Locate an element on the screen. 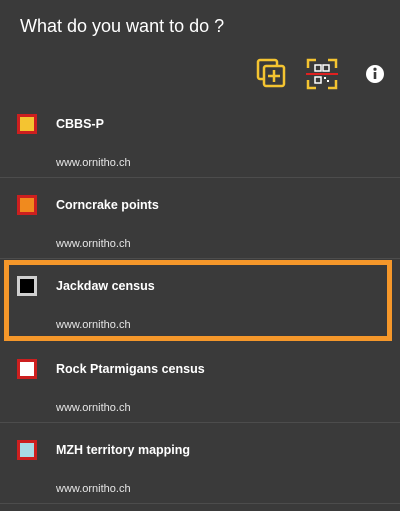 The height and width of the screenshot is (511, 400). qr-scan-button is located at coordinates (322, 74).